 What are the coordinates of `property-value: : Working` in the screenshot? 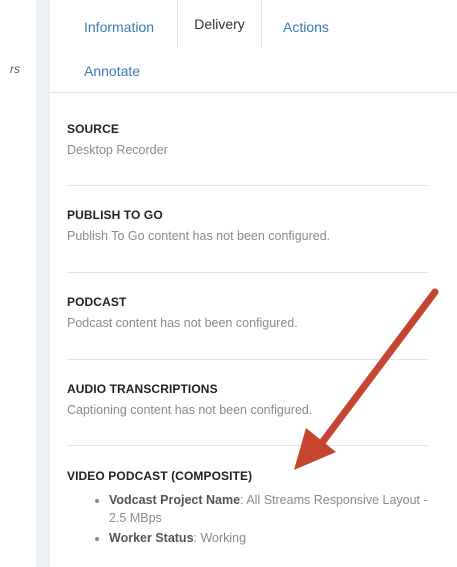 It's located at (220, 538).